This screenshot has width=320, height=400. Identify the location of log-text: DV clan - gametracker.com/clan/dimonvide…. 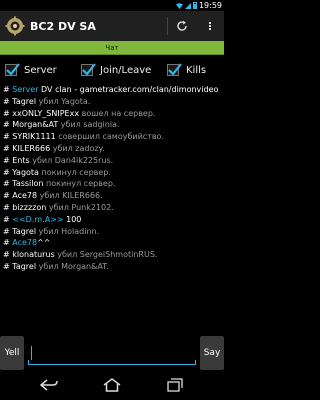
(128, 89).